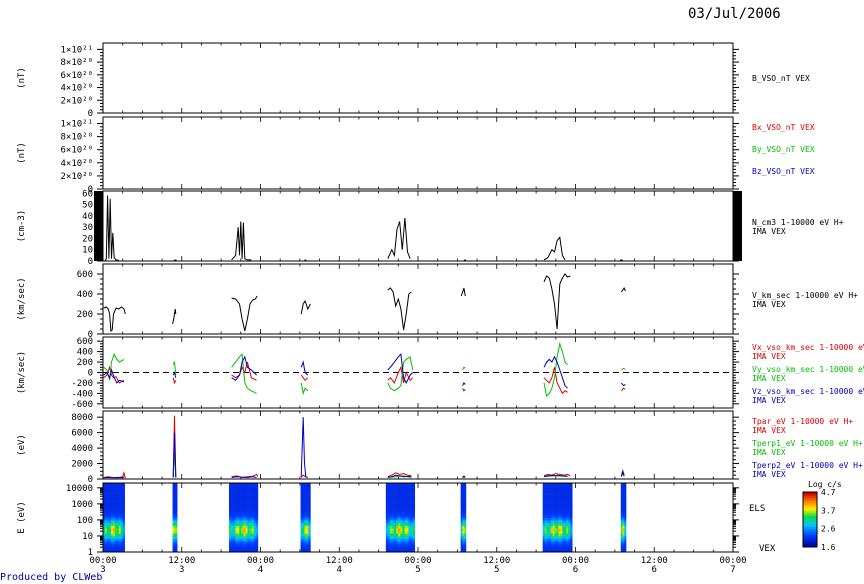  Describe the element at coordinates (623, 389) in the screenshot. I see `series-line-Vx` at that location.